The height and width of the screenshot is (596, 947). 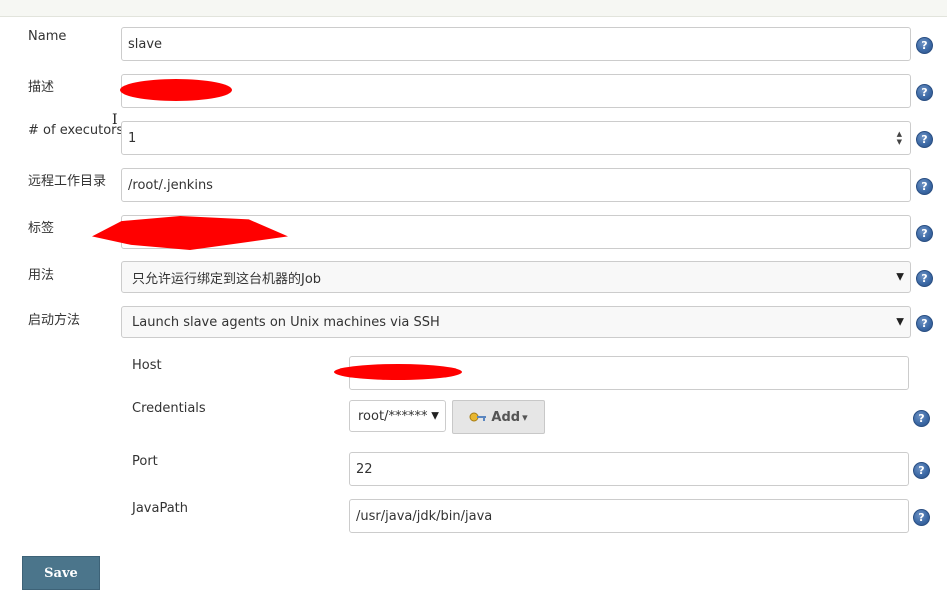 What do you see at coordinates (506, 417) in the screenshot?
I see `add-button-label: Add` at bounding box center [506, 417].